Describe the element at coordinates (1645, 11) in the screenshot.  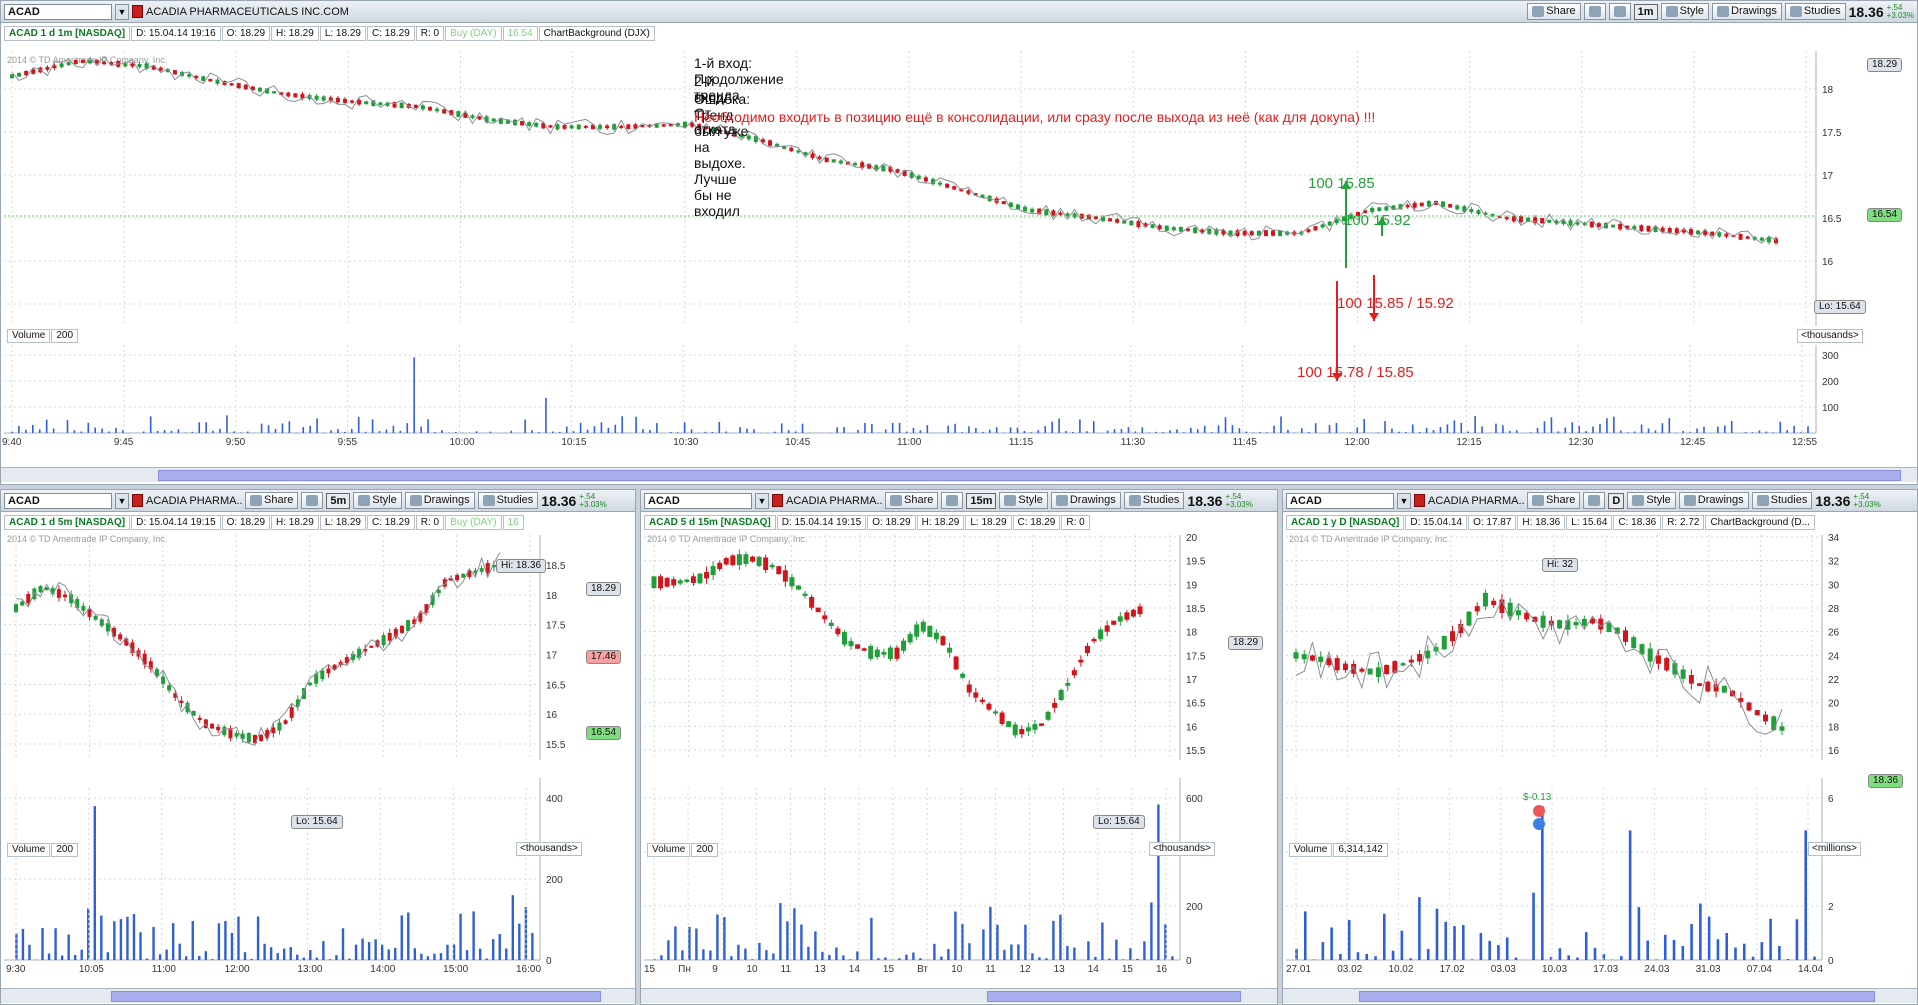
I see `aggregation-button: 1m` at that location.